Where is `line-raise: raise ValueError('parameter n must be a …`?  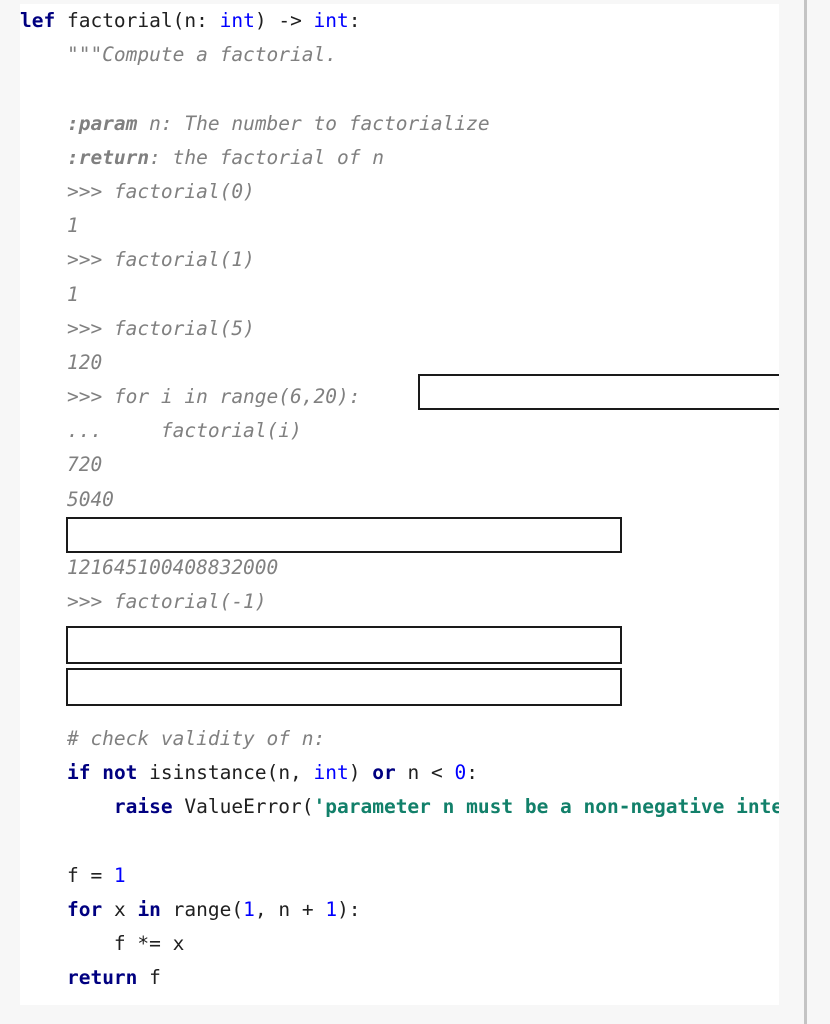
line-raise: raise ValueError('parameter n must be a … is located at coordinates (399, 807).